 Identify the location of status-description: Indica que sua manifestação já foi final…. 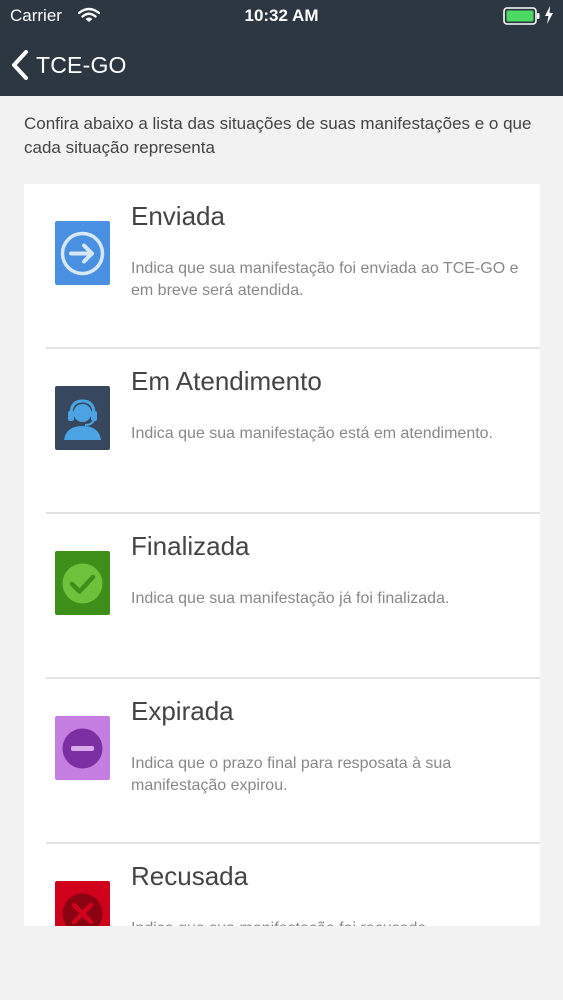
(290, 598).